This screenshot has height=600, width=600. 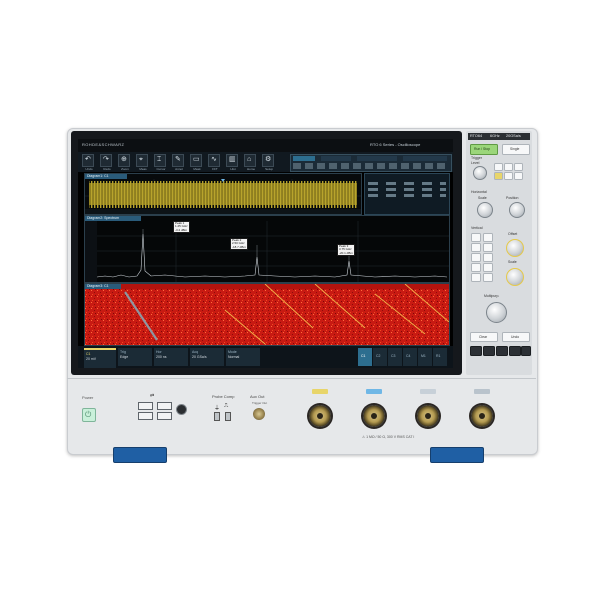 What do you see at coordinates (496, 312) in the screenshot?
I see `multipurpose-knob` at bounding box center [496, 312].